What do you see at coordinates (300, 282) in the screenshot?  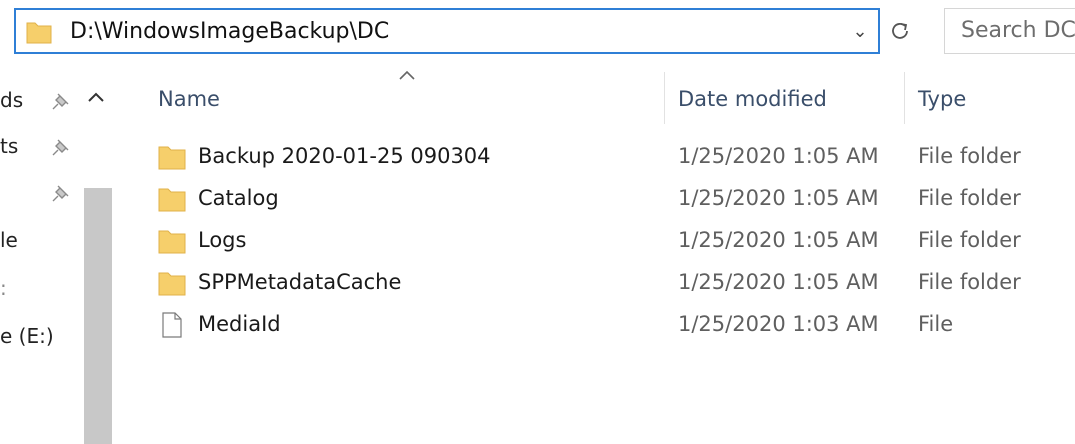 I see `file-name: SPPMetadataCache` at bounding box center [300, 282].